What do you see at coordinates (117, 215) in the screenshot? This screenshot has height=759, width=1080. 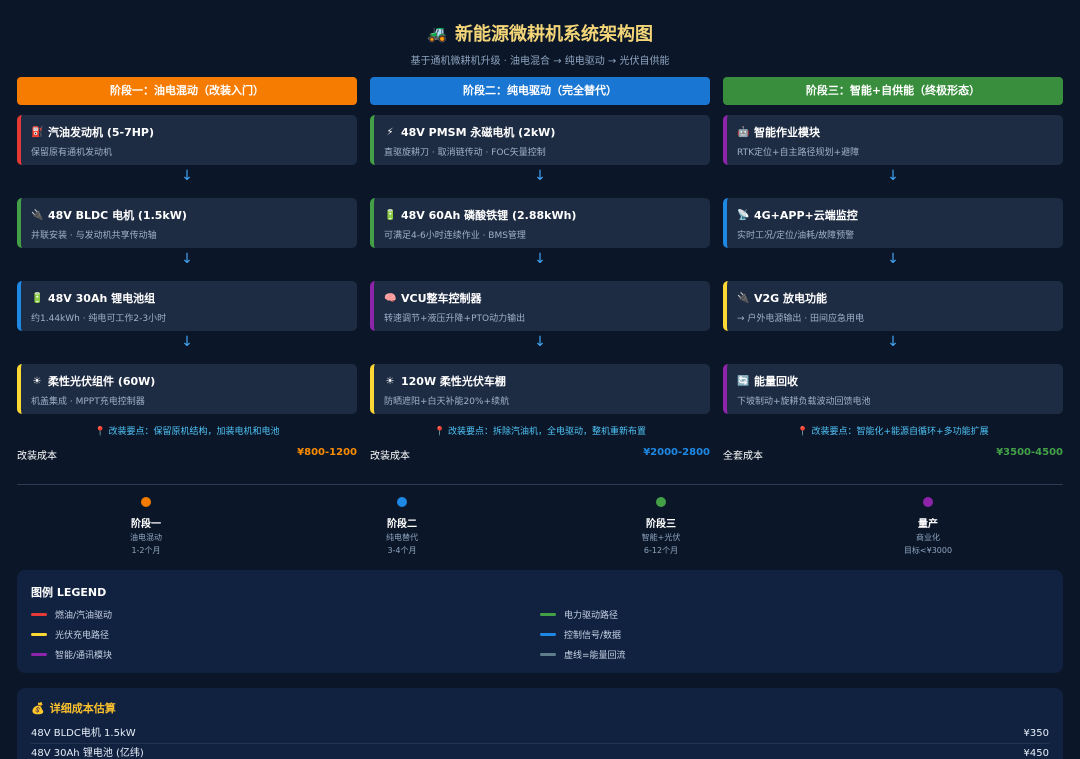 I see `card-title: 48V BLDC 电机 (1.5kW)` at bounding box center [117, 215].